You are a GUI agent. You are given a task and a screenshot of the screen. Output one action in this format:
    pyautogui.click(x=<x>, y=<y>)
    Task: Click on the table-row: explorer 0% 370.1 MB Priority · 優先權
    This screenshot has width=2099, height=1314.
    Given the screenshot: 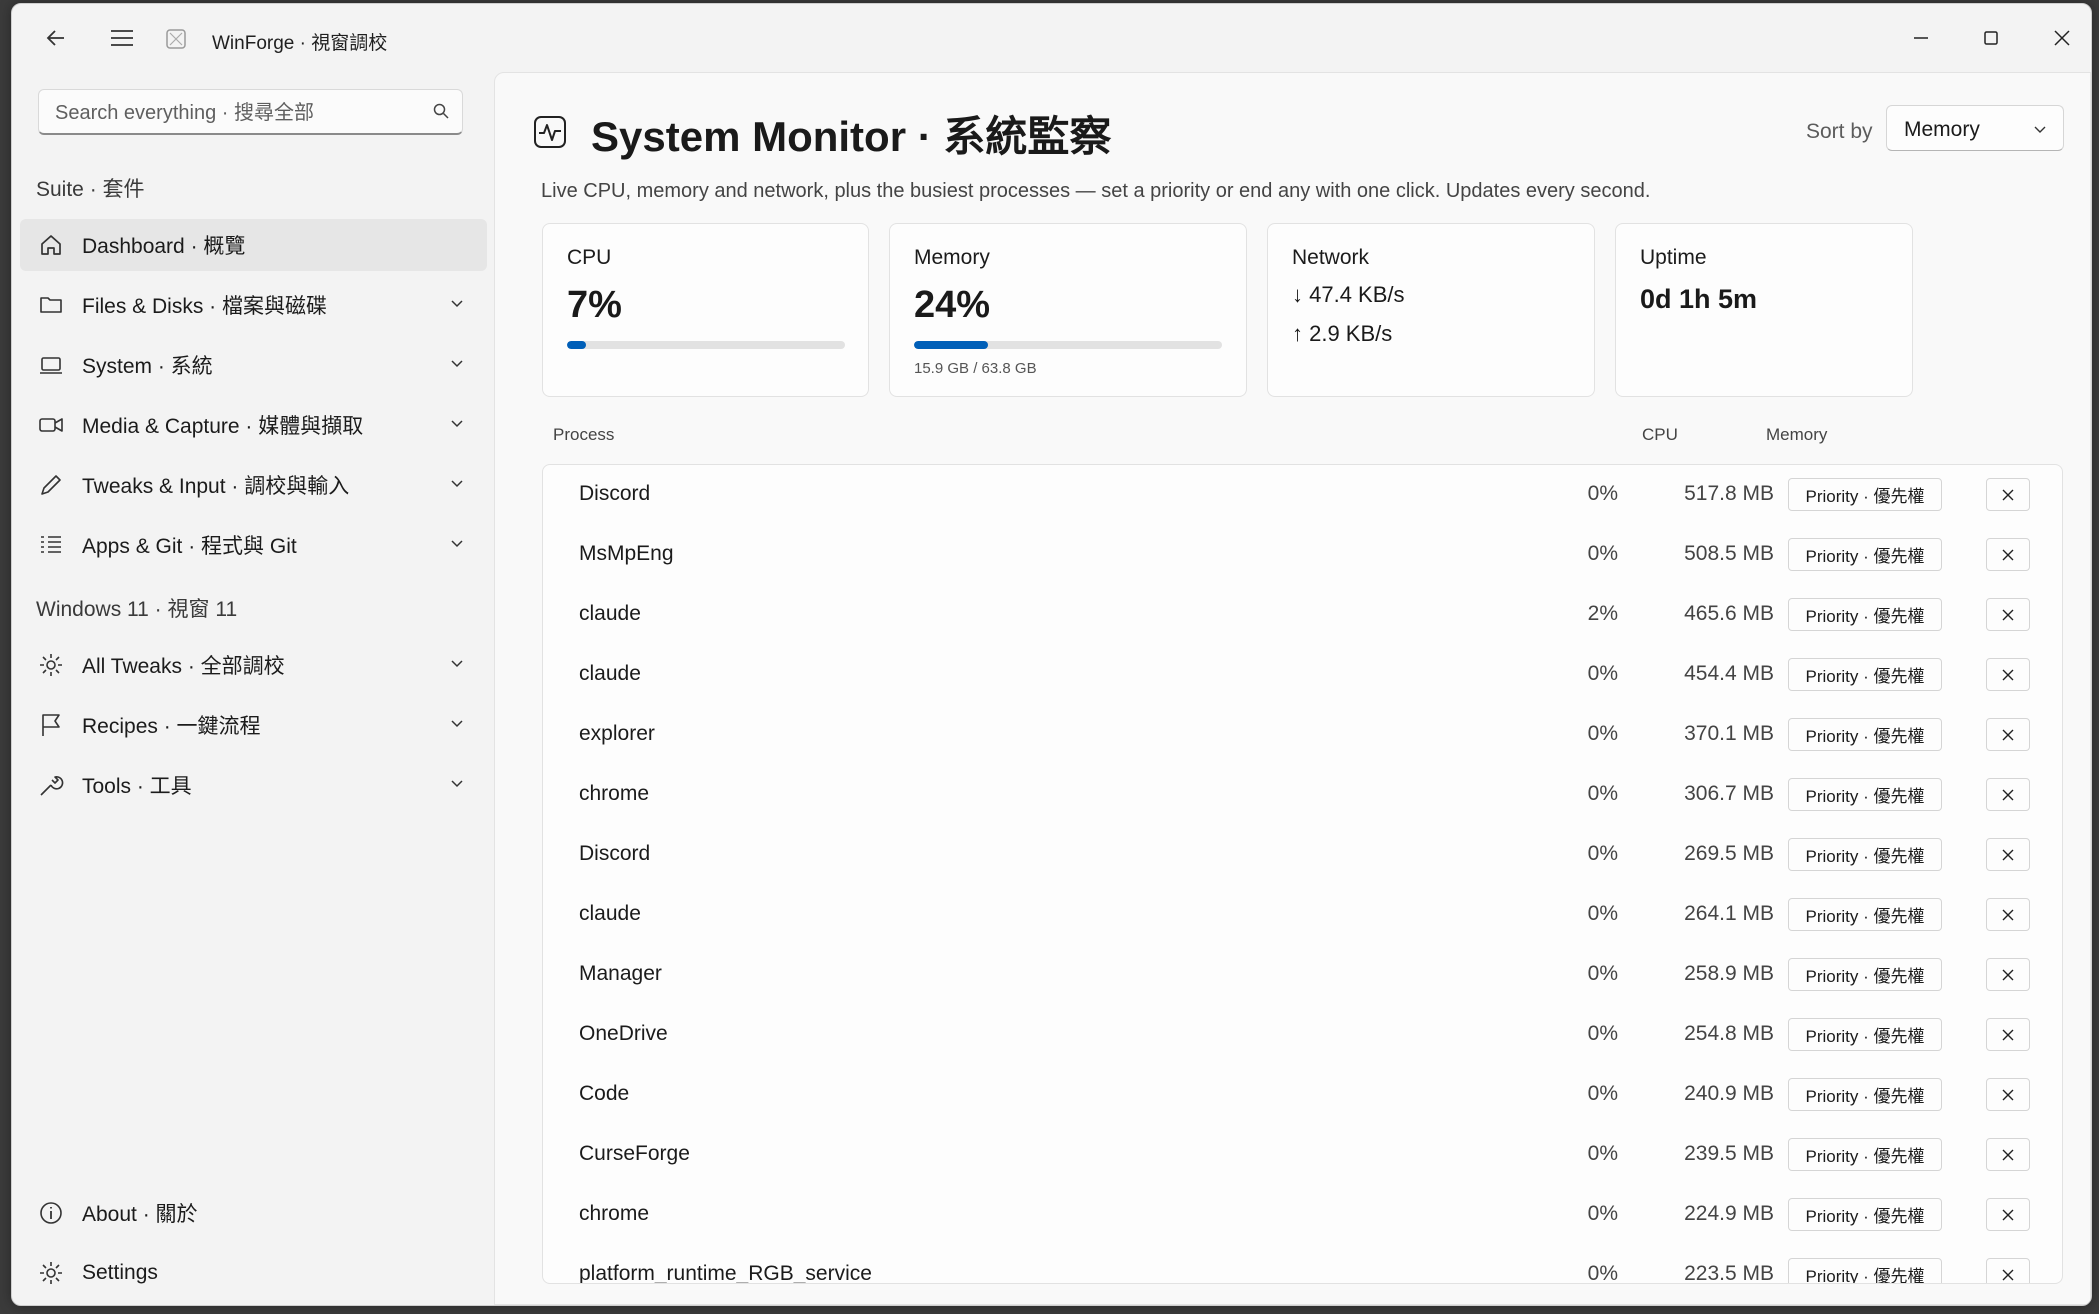 What is the action you would take?
    pyautogui.click(x=1302, y=735)
    